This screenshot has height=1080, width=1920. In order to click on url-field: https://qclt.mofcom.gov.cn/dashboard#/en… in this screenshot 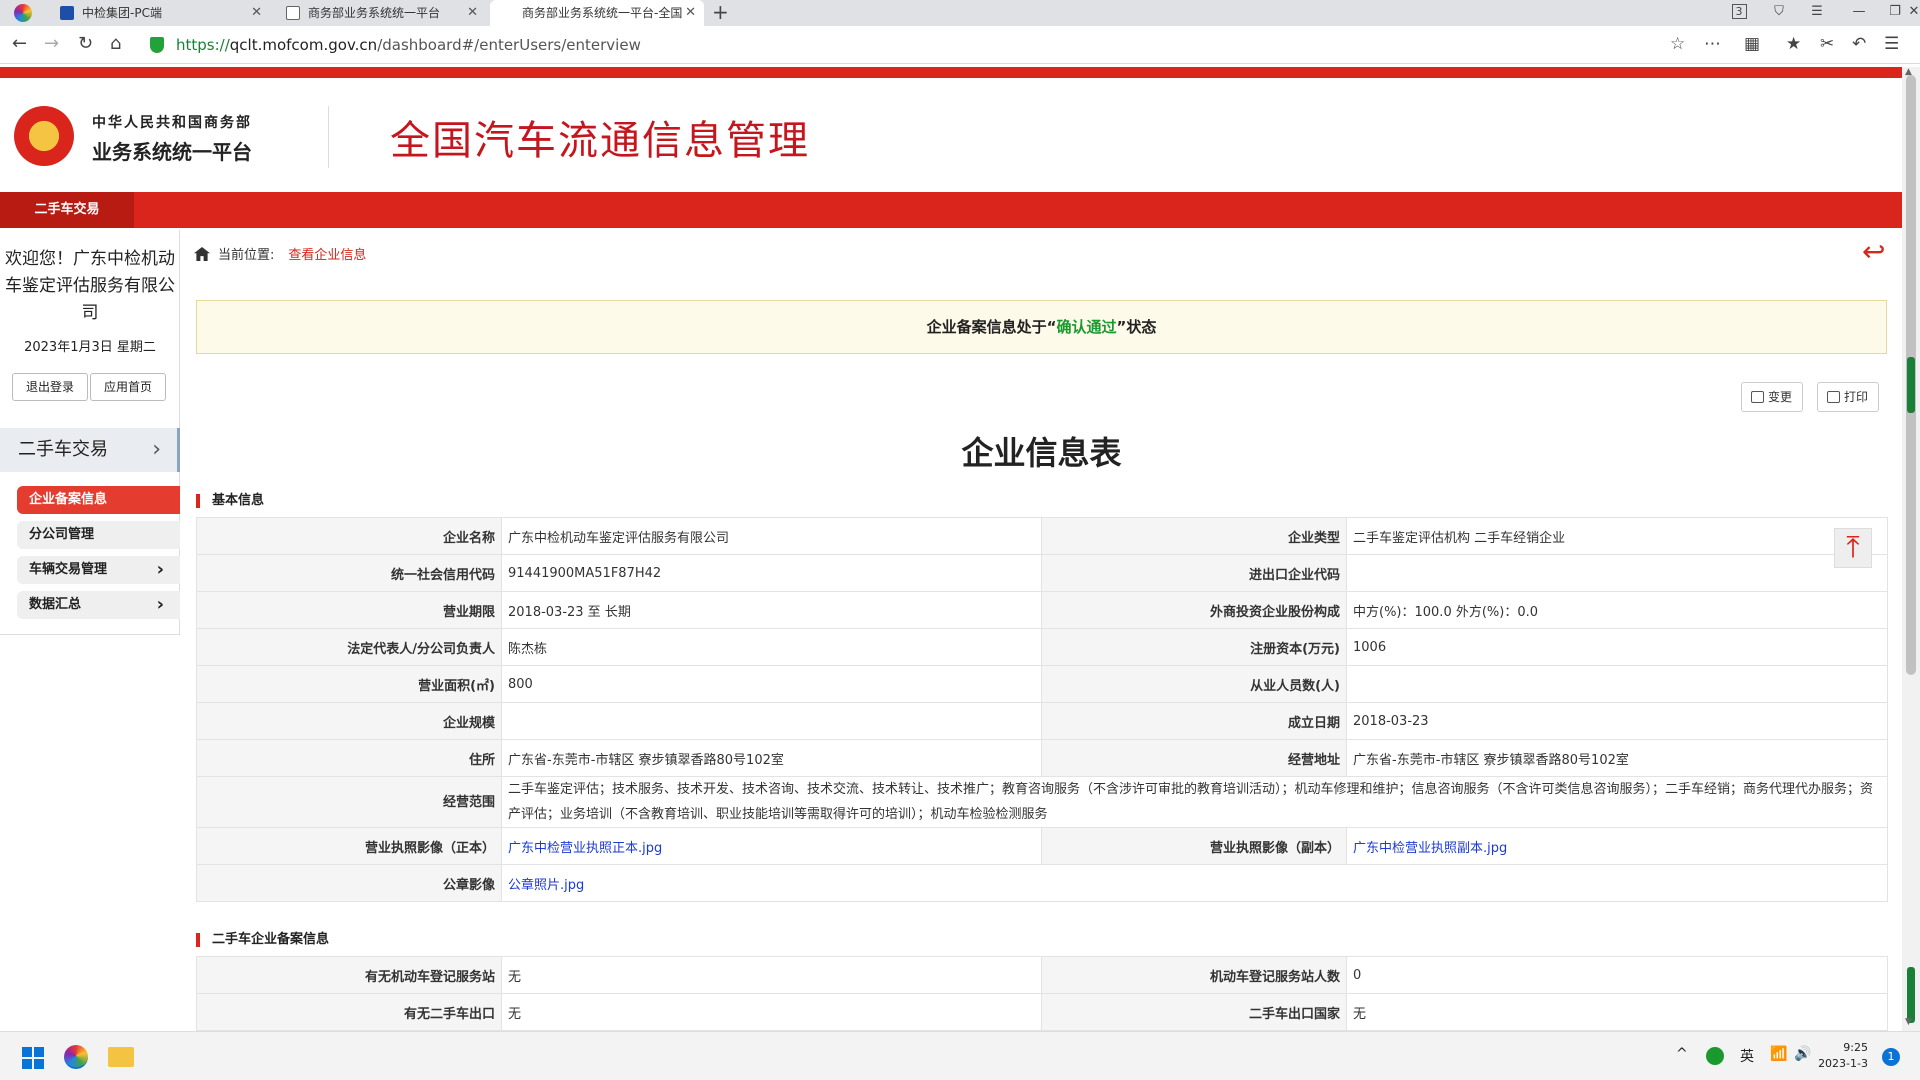, I will do `click(408, 45)`.